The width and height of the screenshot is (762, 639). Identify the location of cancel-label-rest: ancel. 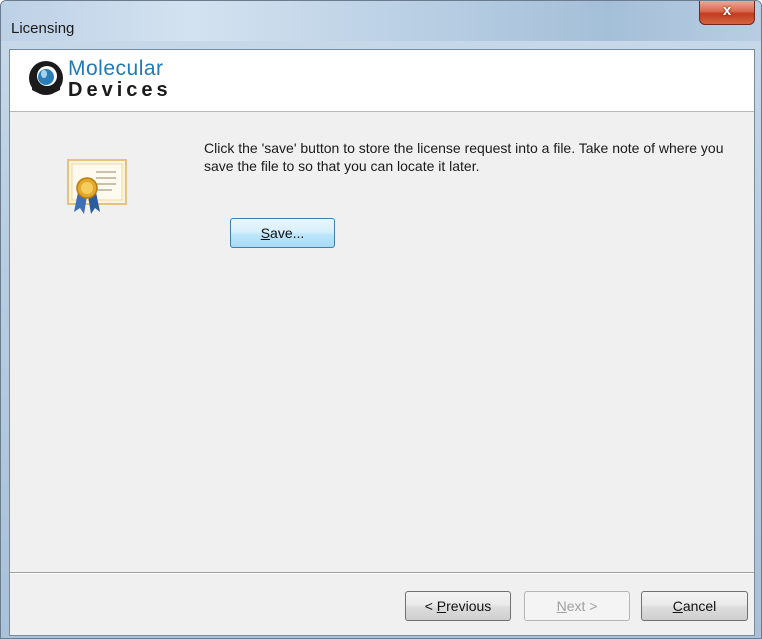
(699, 606).